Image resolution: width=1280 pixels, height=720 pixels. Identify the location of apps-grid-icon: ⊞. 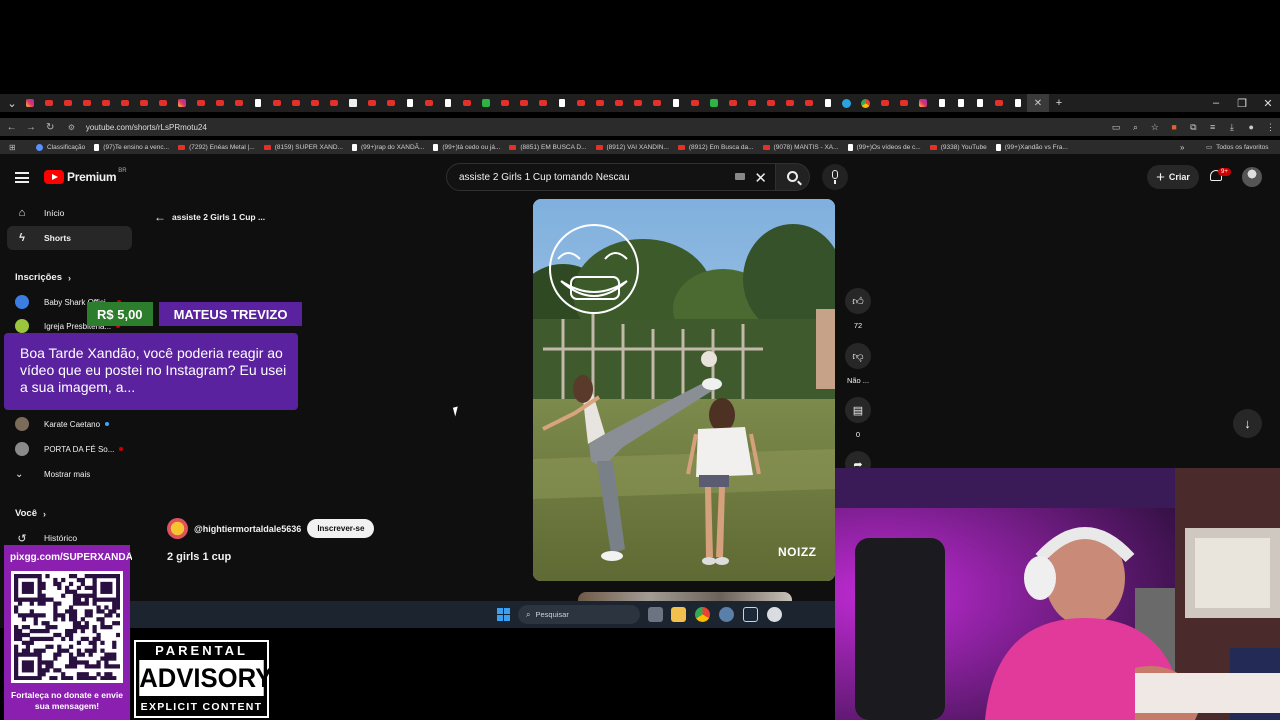
(16, 147).